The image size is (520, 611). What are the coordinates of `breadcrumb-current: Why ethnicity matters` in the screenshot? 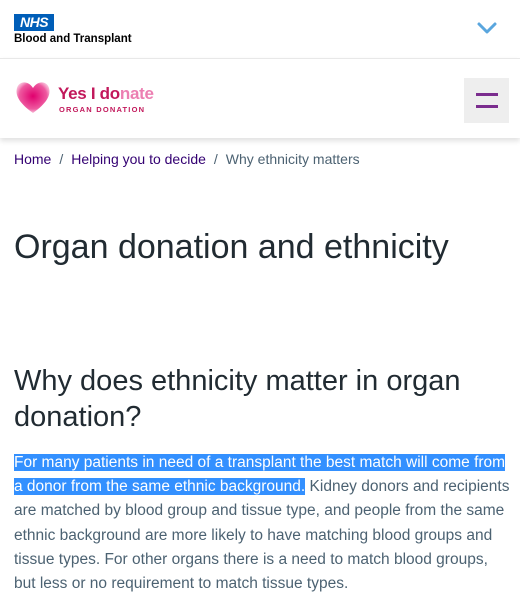 It's located at (292, 159).